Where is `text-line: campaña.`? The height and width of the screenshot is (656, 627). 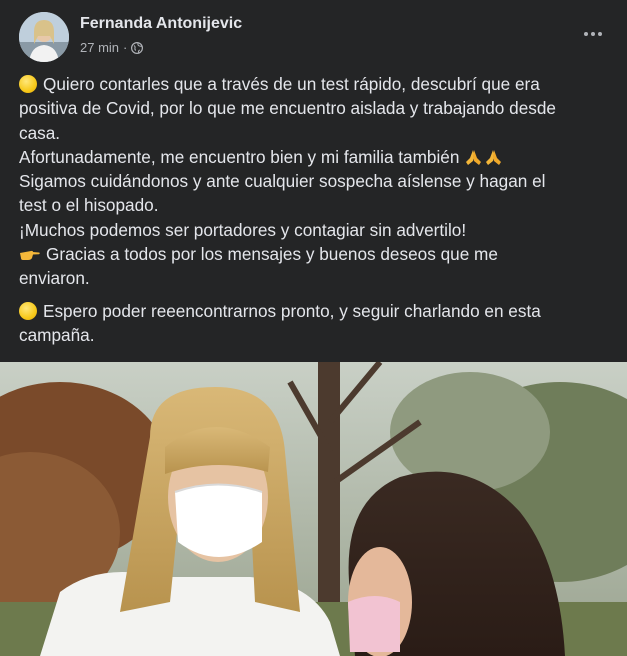 text-line: campaña. is located at coordinates (57, 334).